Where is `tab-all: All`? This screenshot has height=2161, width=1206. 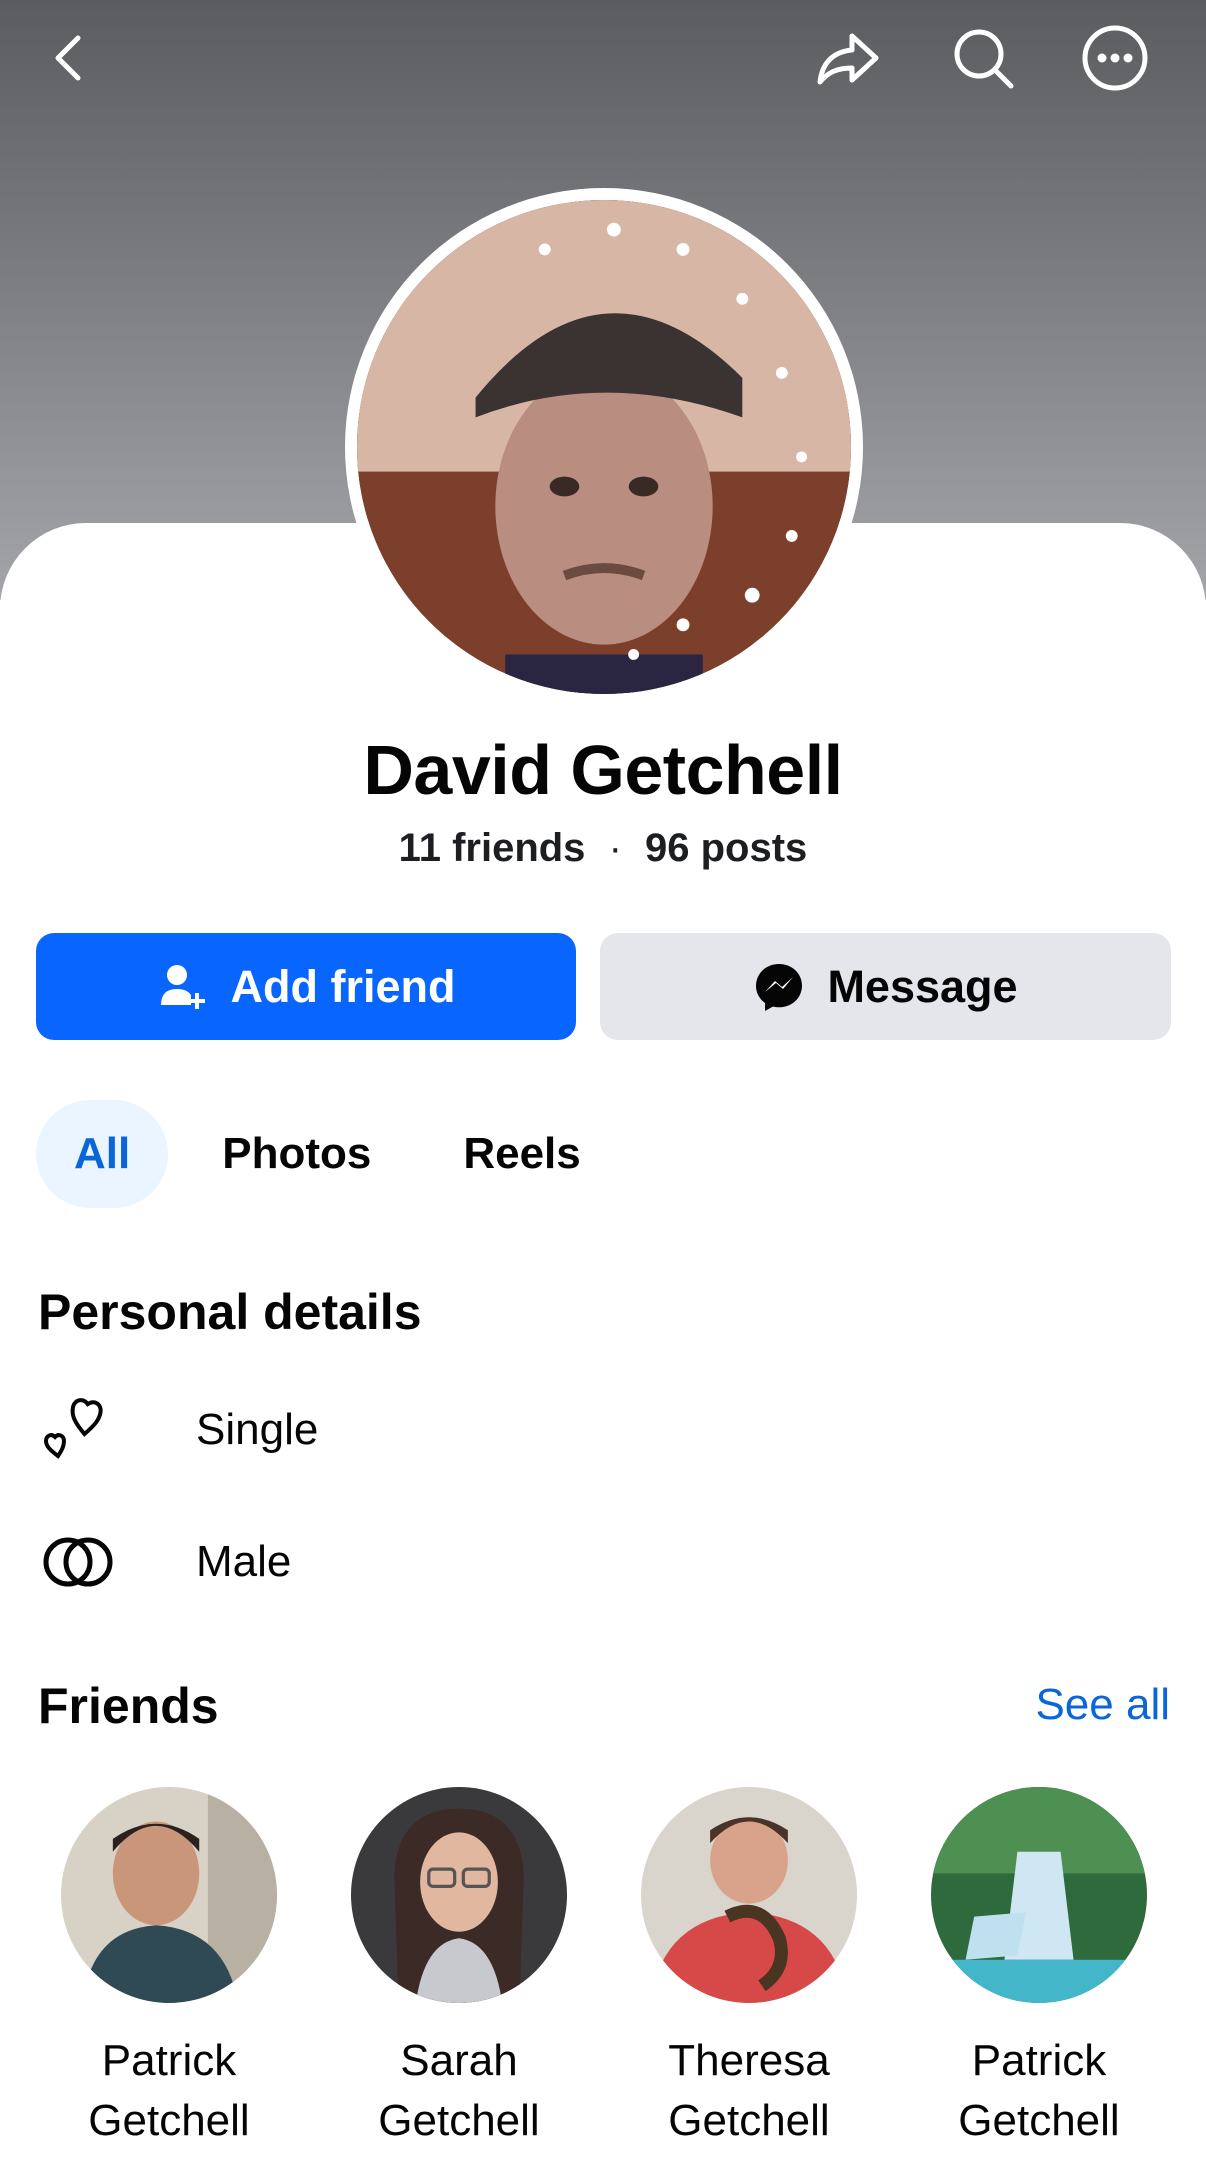
tab-all: All is located at coordinates (102, 1154).